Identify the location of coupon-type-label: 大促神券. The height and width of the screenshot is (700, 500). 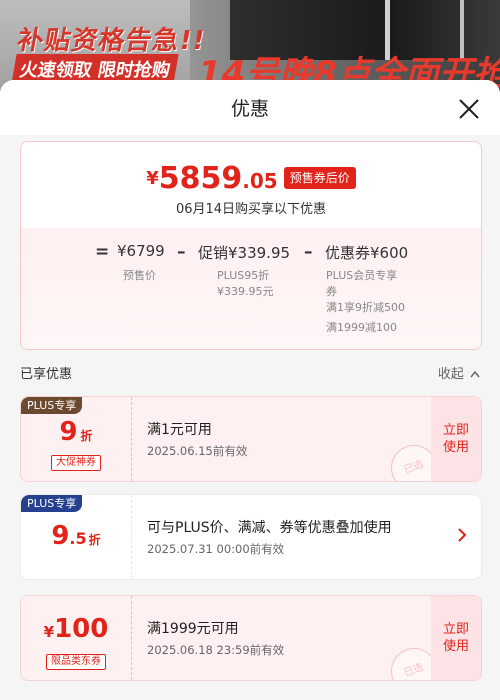
(76, 463).